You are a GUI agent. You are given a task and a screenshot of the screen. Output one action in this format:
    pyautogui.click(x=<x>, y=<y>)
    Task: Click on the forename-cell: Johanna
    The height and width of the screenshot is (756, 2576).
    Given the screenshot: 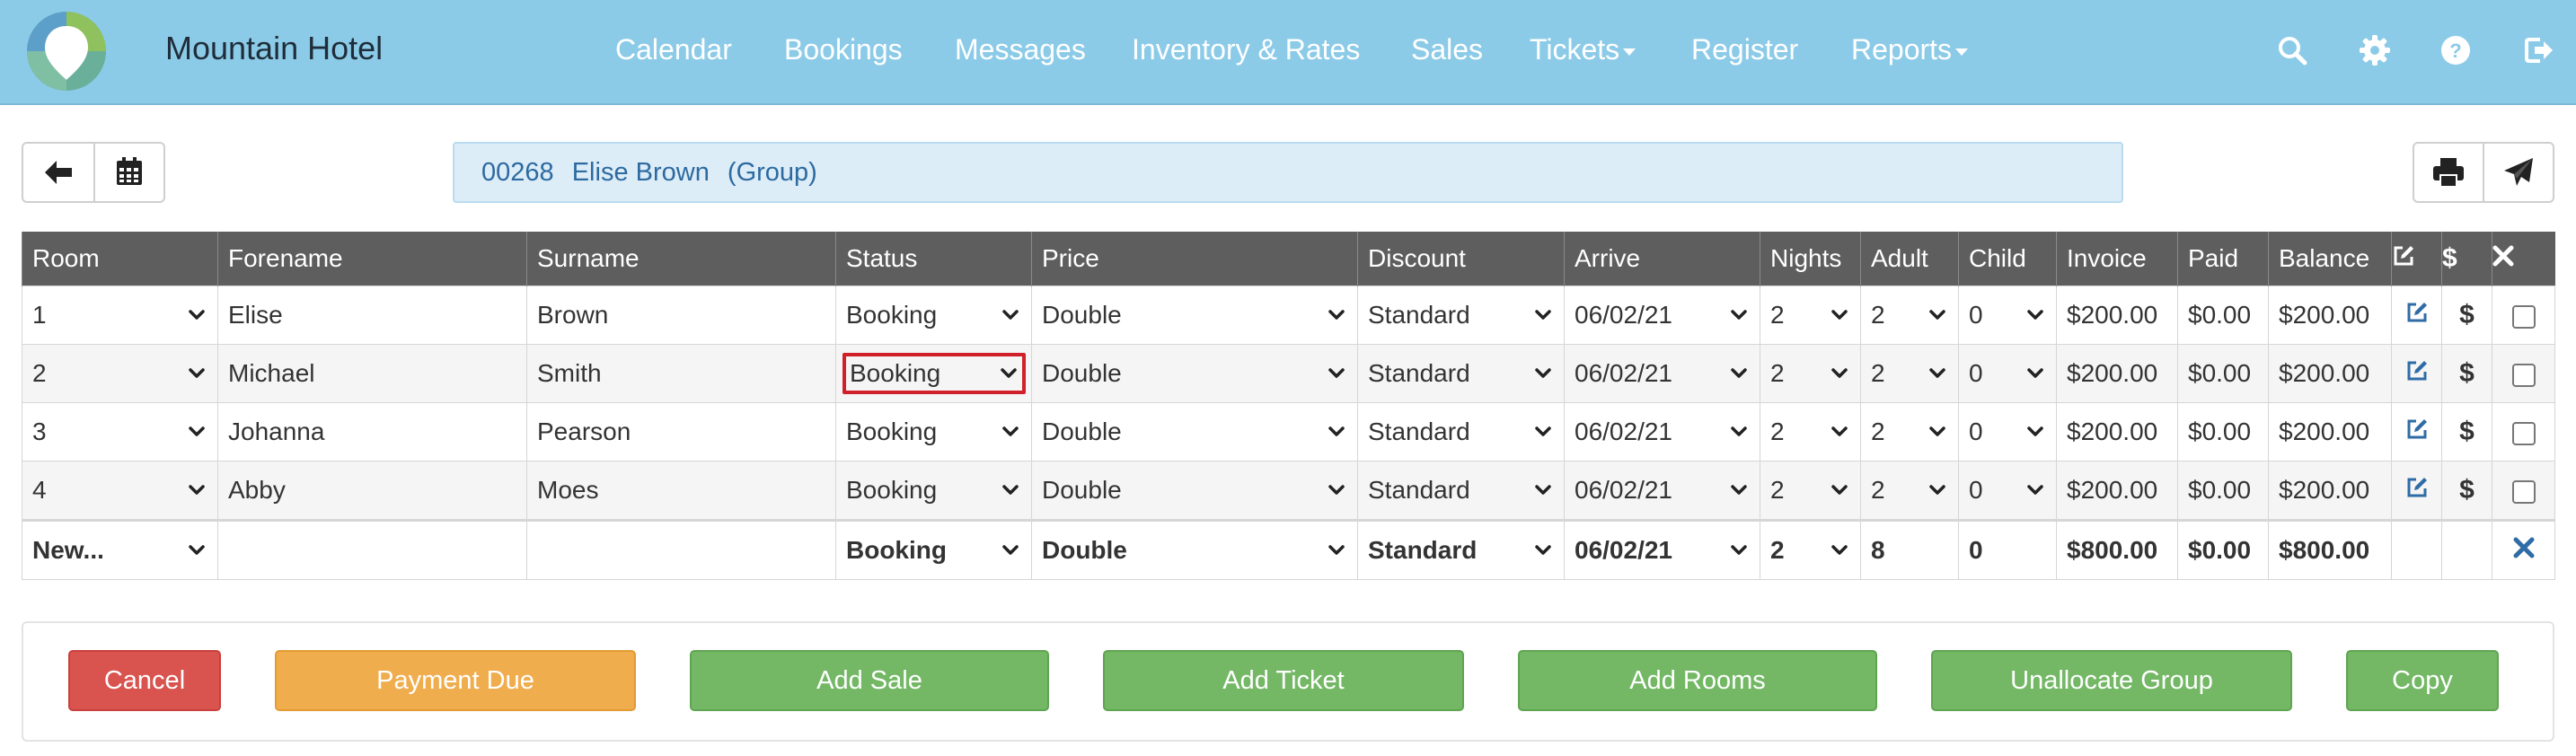 What is the action you would take?
    pyautogui.click(x=372, y=432)
    